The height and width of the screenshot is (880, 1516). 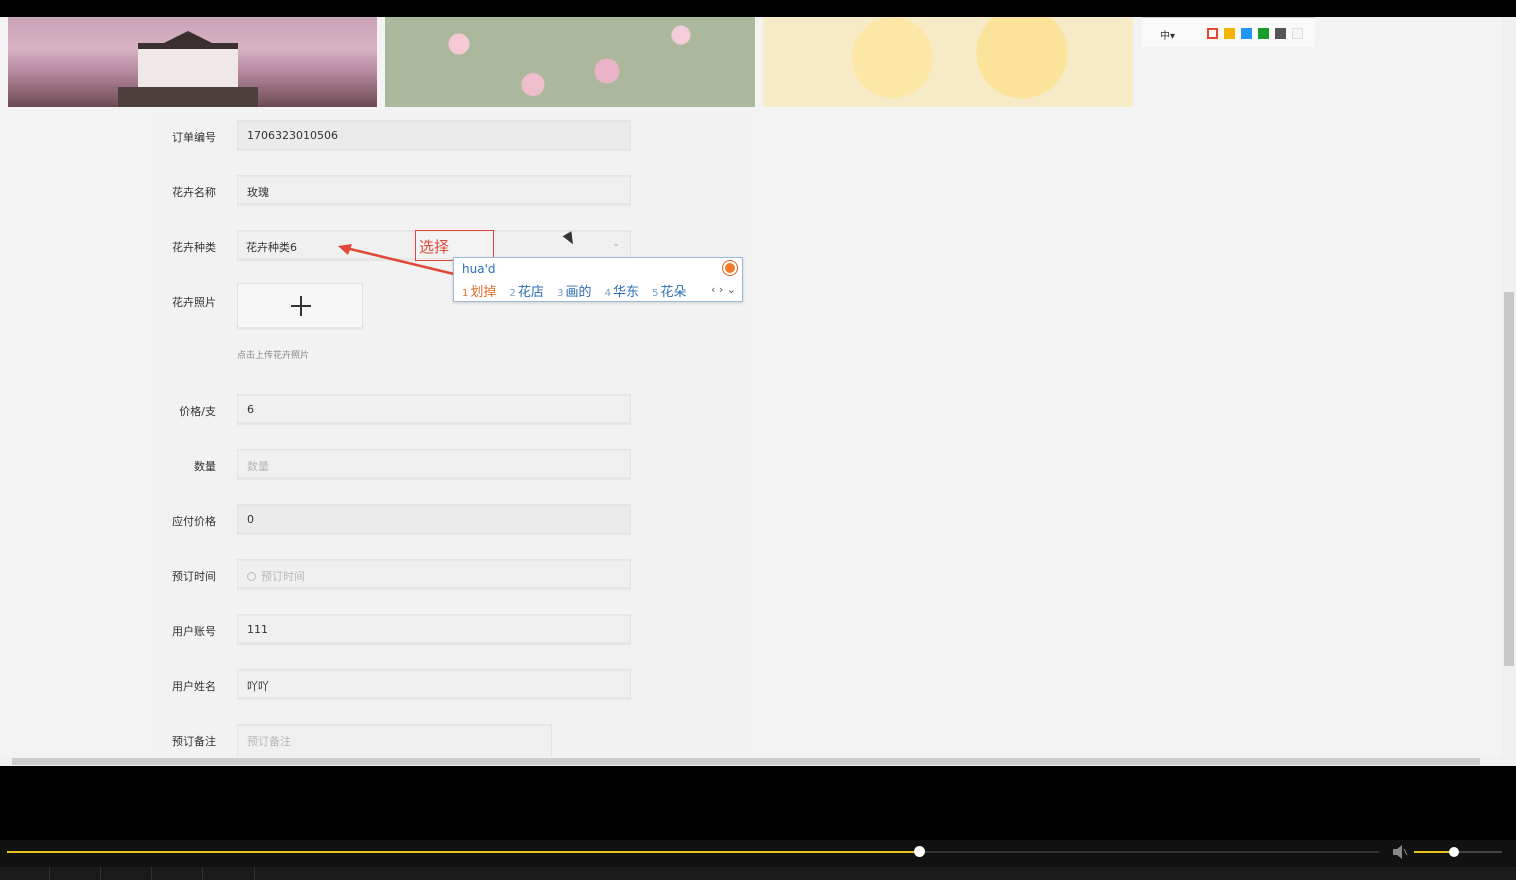 I want to click on annotation-arrow, so click(x=396, y=260).